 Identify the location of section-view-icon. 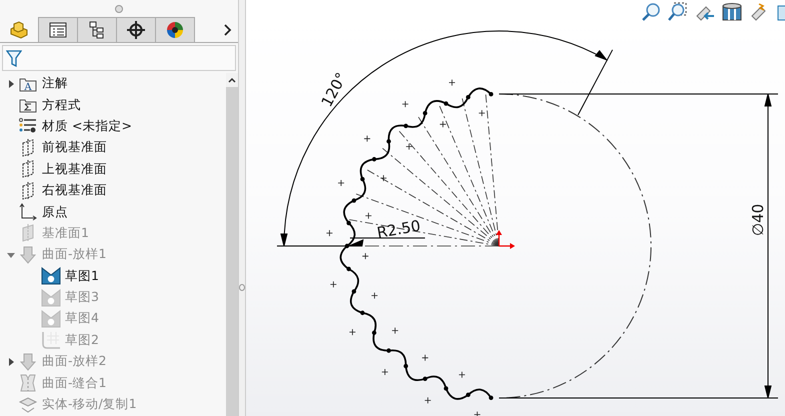
(732, 12).